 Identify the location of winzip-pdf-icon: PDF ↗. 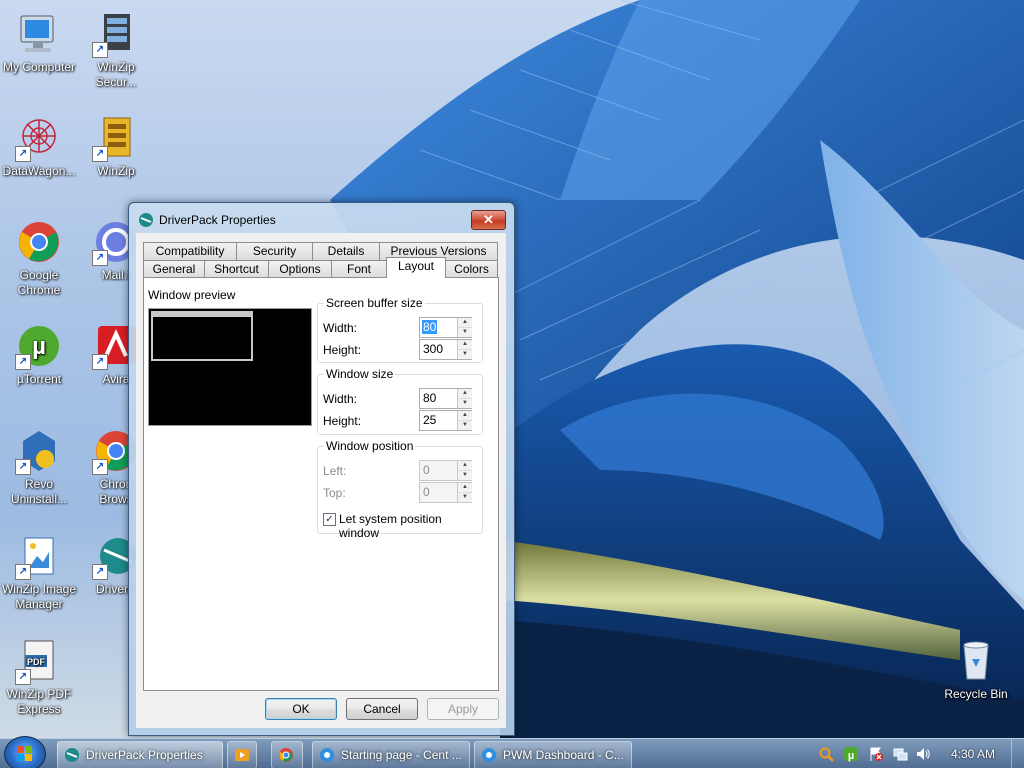
(39, 661).